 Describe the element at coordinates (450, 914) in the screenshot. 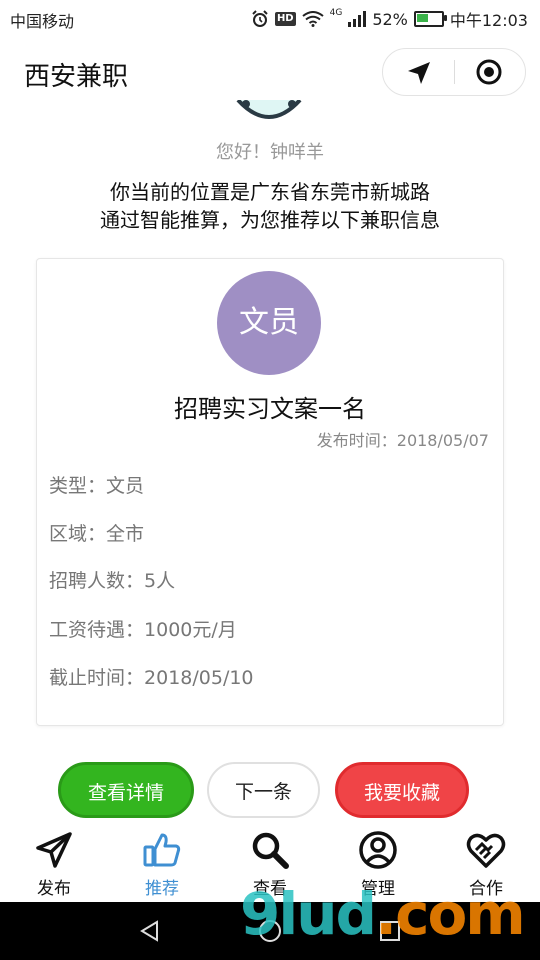

I see `watermark-suffix: .com` at that location.